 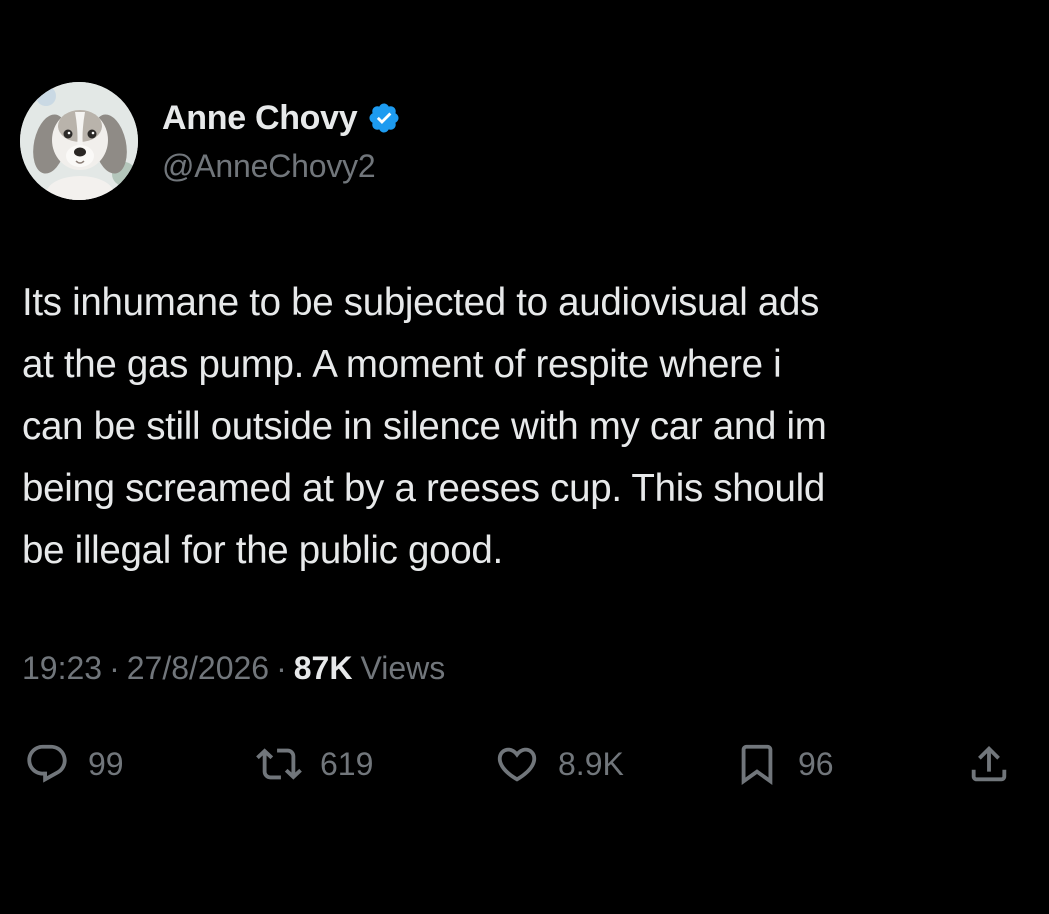 I want to click on bookmark-icon, so click(x=757, y=764).